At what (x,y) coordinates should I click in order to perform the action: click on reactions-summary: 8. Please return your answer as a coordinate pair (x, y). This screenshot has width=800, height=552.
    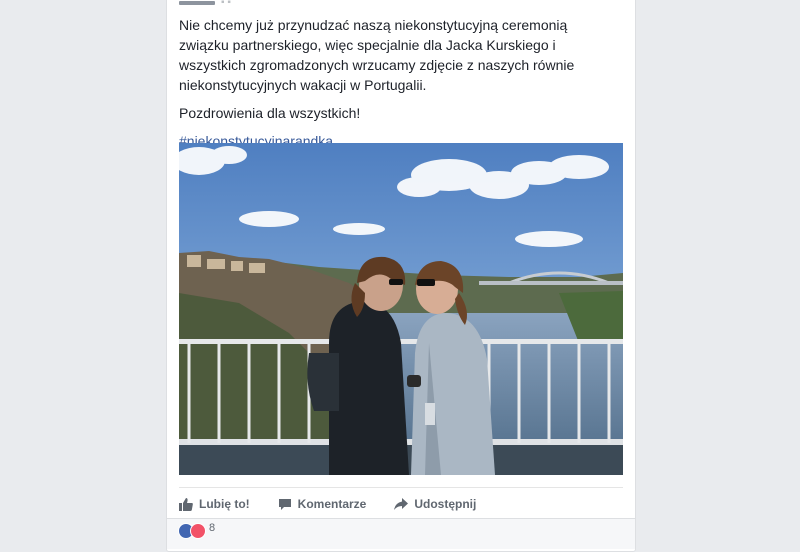
    Looking at the image, I should click on (401, 533).